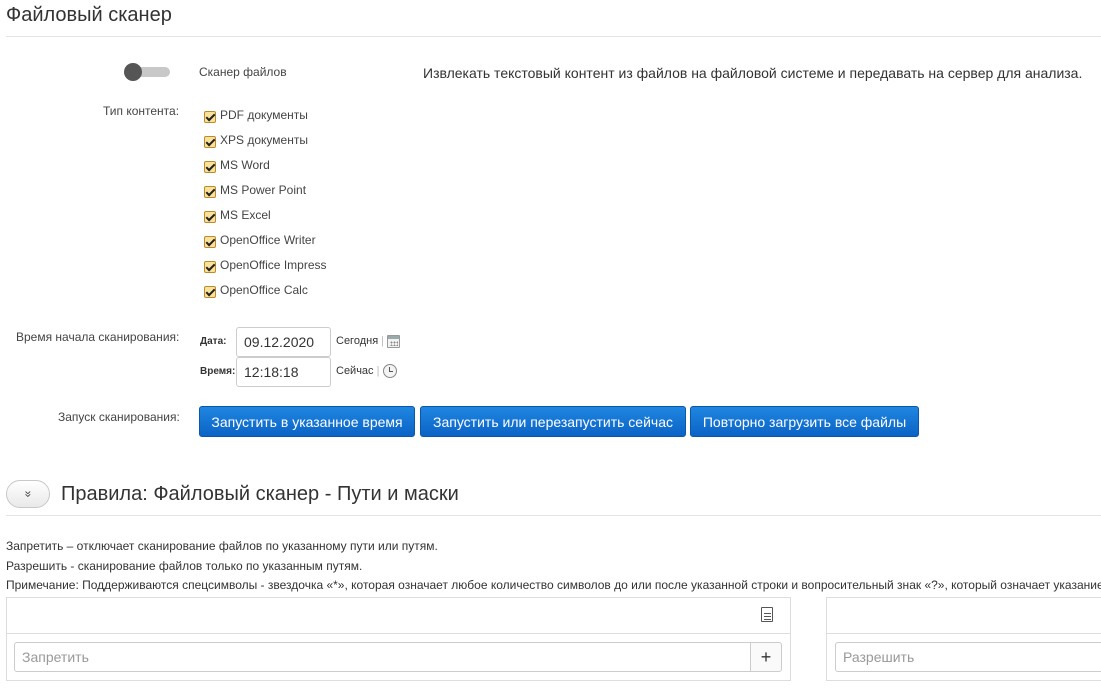  Describe the element at coordinates (119, 417) in the screenshot. I see `launch-label: Запуск сканирования:` at that location.